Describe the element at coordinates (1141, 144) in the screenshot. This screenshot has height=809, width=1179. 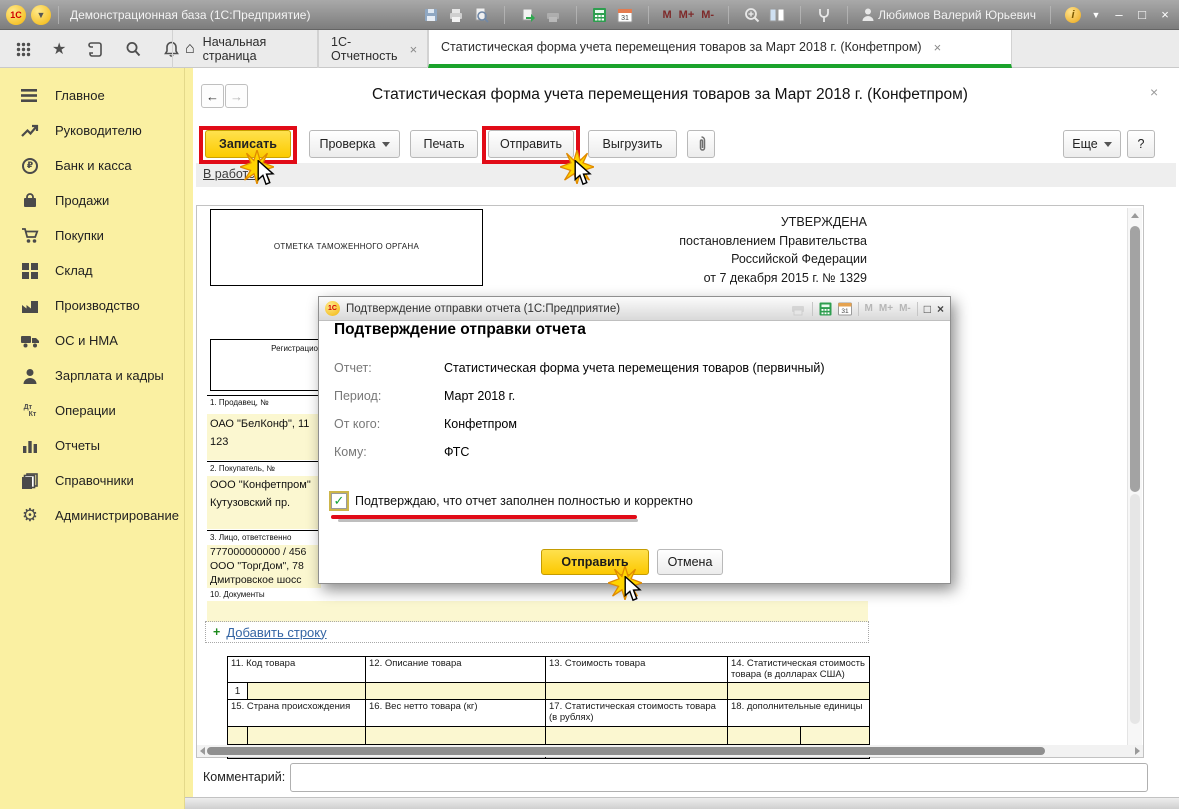
I see `help-button: ?` at that location.